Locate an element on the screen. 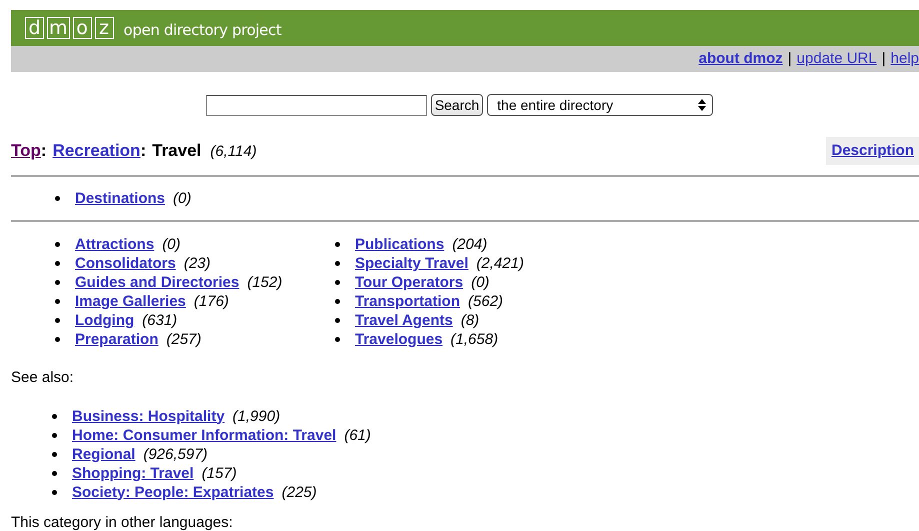 Image resolution: width=919 pixels, height=531 pixels. category-link: Consolidators is located at coordinates (125, 263).